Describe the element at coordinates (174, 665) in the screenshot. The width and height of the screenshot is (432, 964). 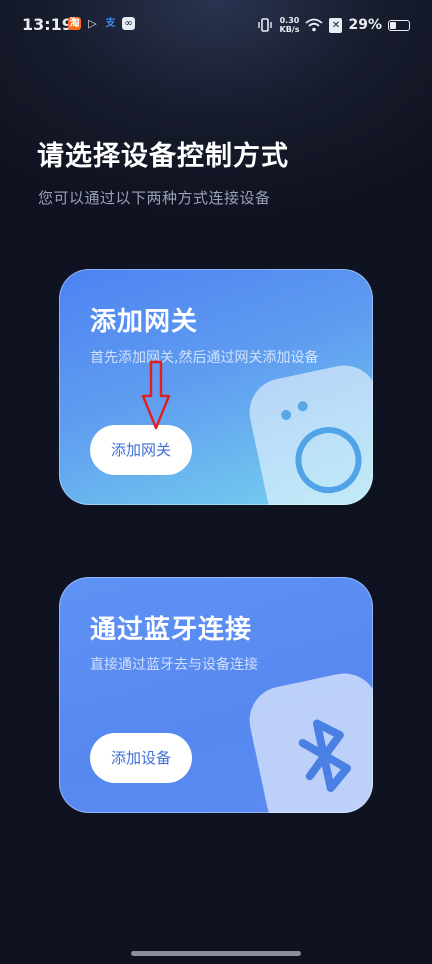
I see `card-description: 直接通过蓝牙去与设备连接` at that location.